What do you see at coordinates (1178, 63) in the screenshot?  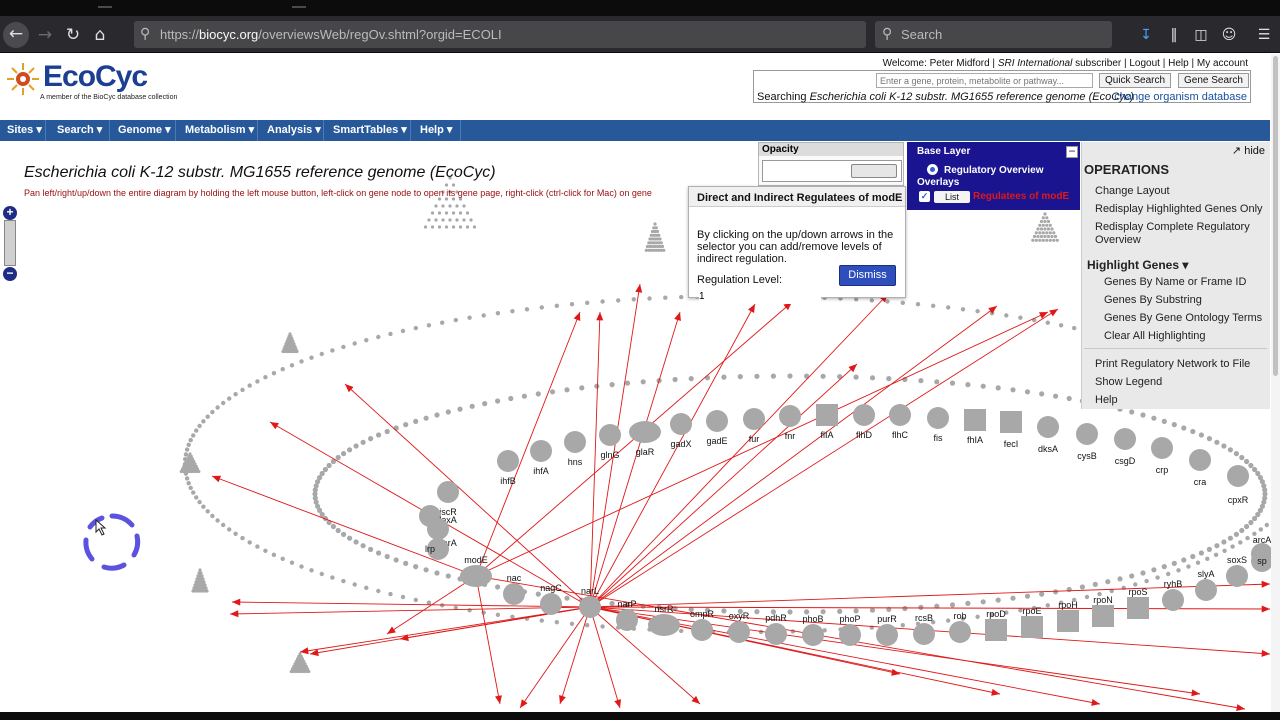 I see `help-link: Help` at bounding box center [1178, 63].